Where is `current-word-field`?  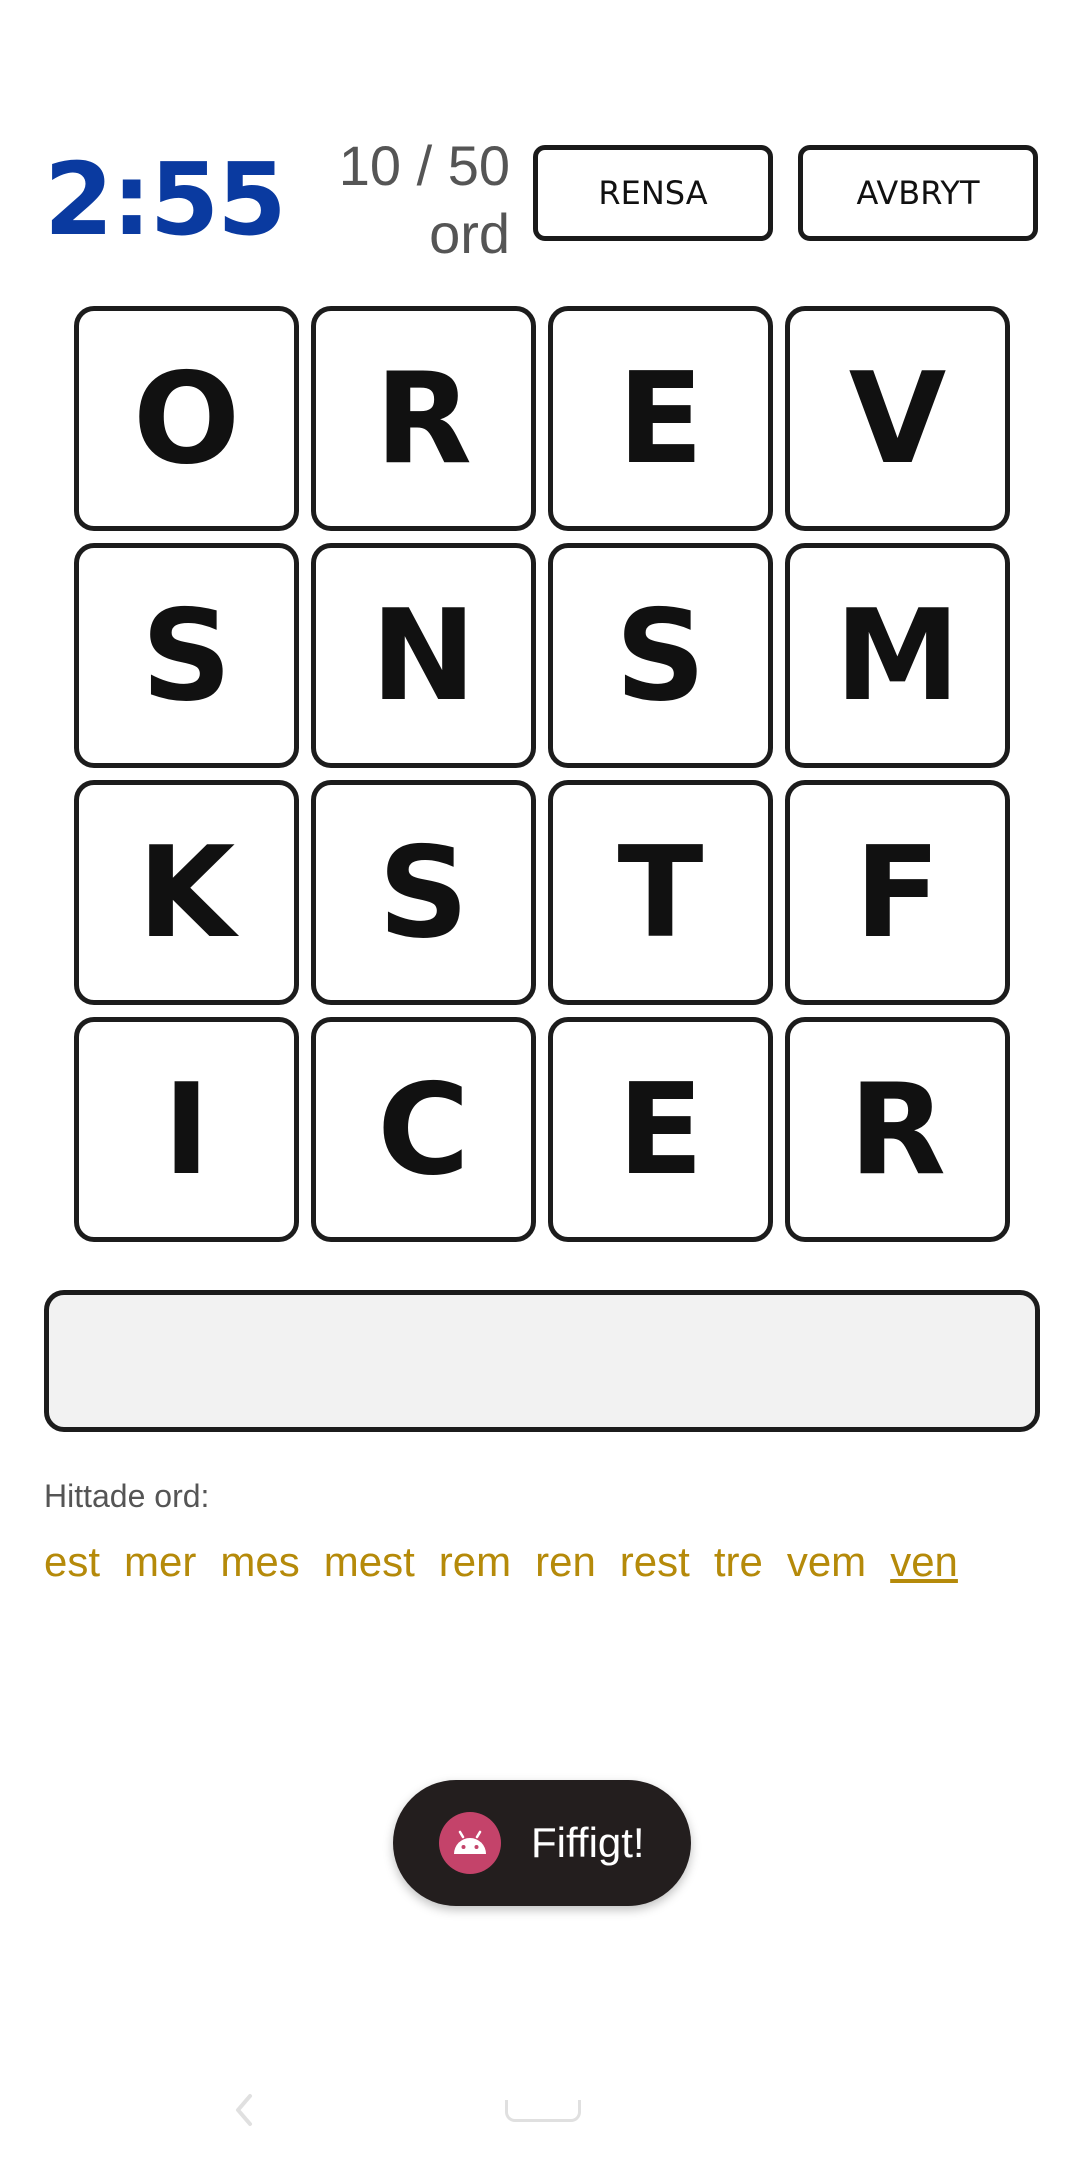
current-word-field is located at coordinates (542, 1361).